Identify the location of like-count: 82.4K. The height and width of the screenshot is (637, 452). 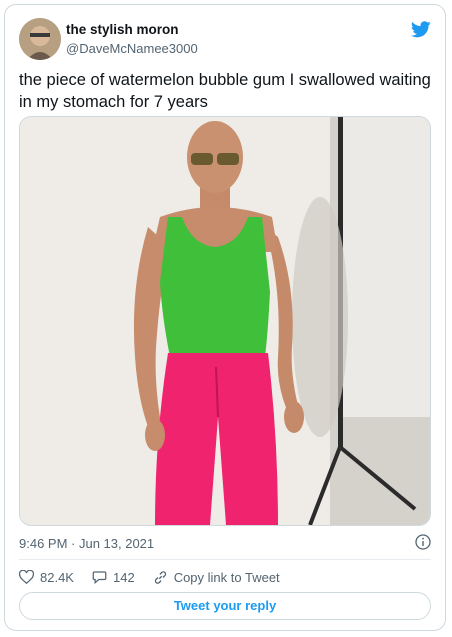
(57, 577).